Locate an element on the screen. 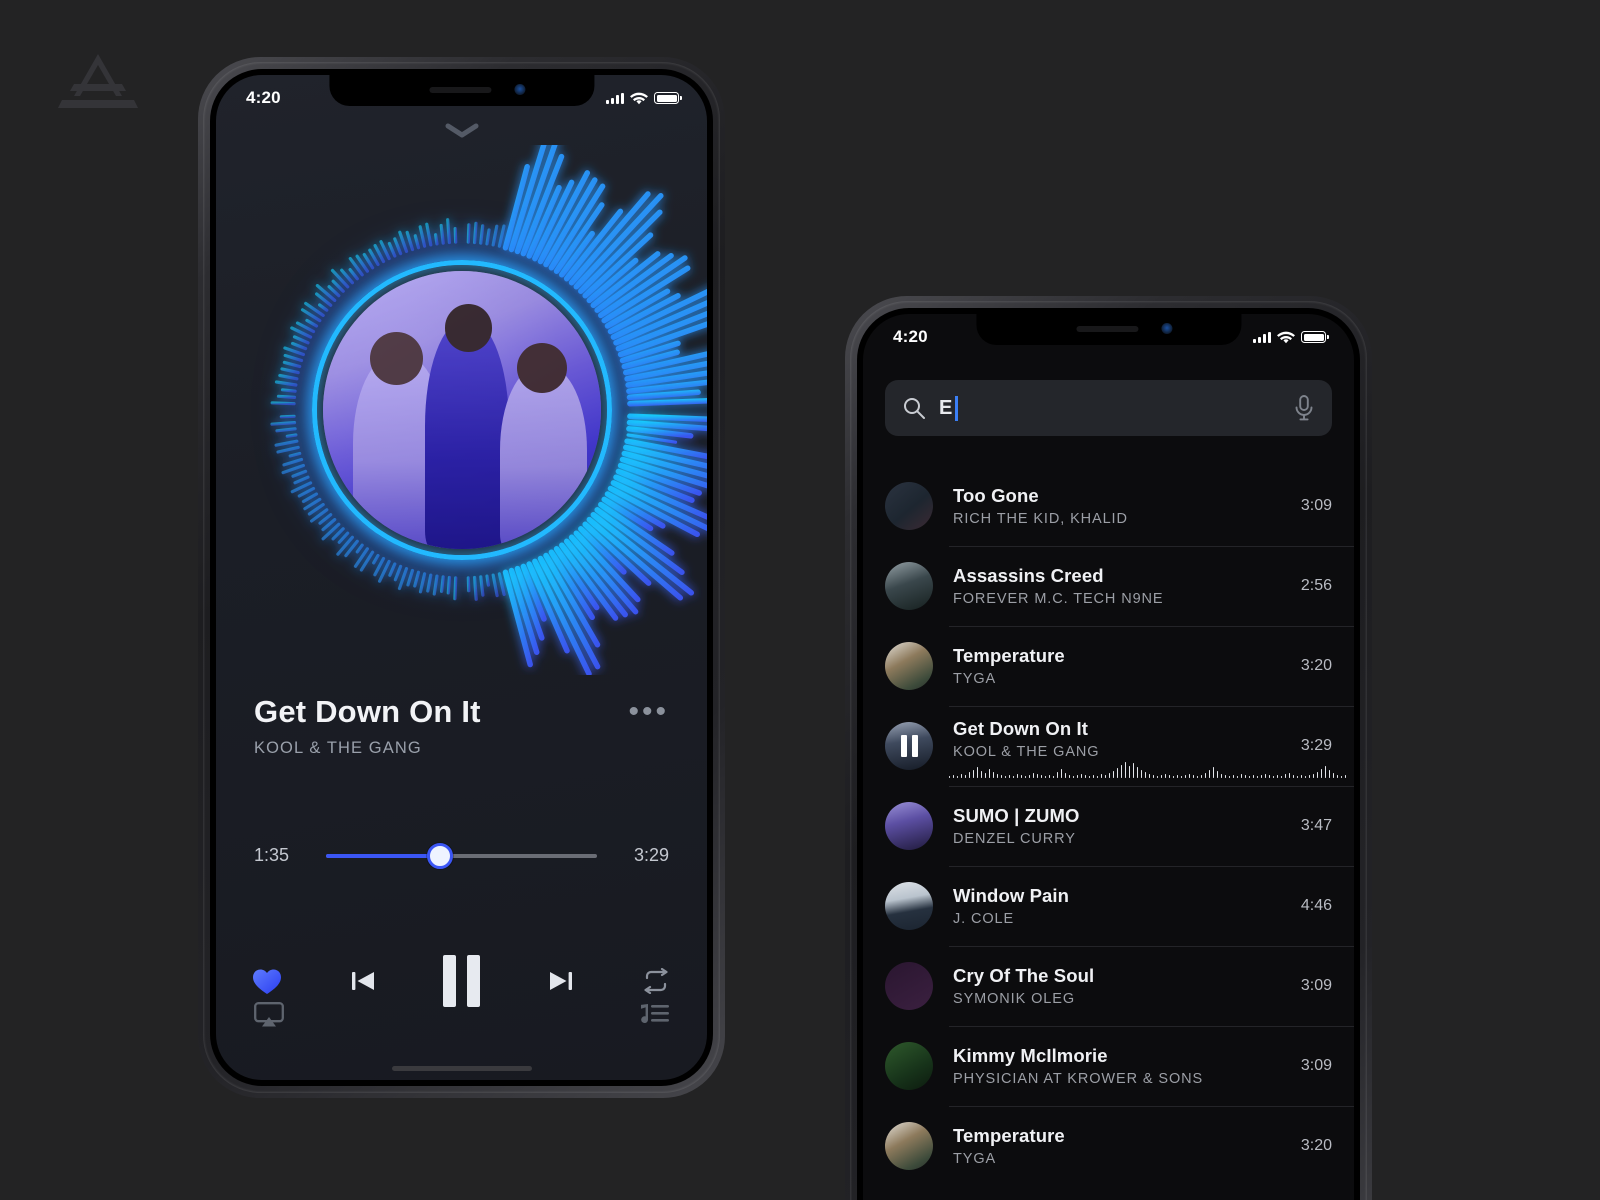 The image size is (1600, 1200). seek-handle is located at coordinates (439, 855).